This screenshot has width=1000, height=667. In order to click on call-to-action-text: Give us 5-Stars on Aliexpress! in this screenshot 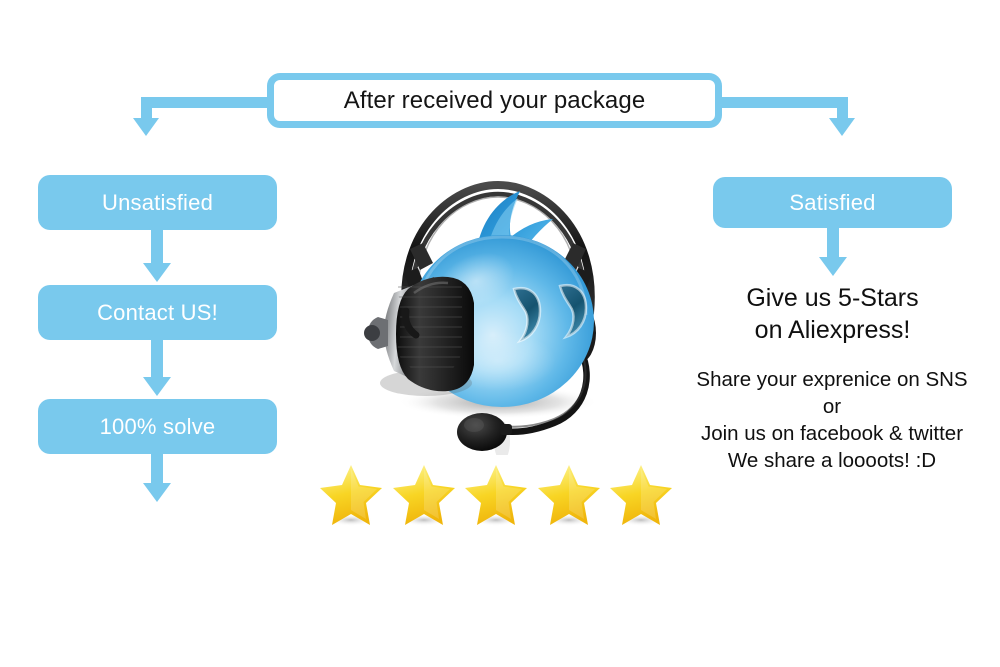, I will do `click(832, 314)`.